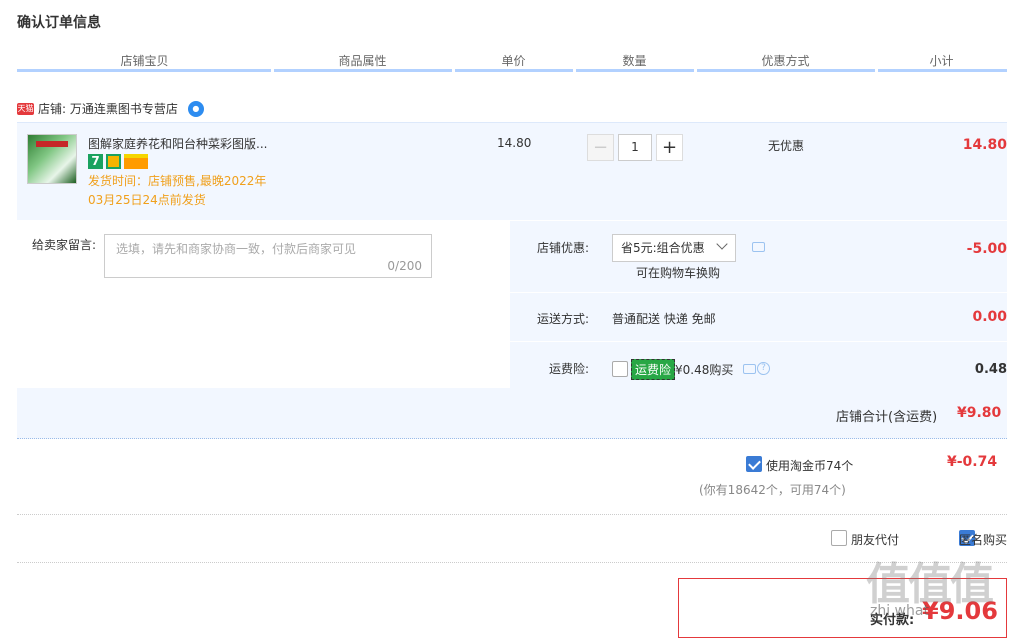 The image size is (1015, 638). Describe the element at coordinates (95, 161) in the screenshot. I see `seven-day-return-icon: 7` at that location.